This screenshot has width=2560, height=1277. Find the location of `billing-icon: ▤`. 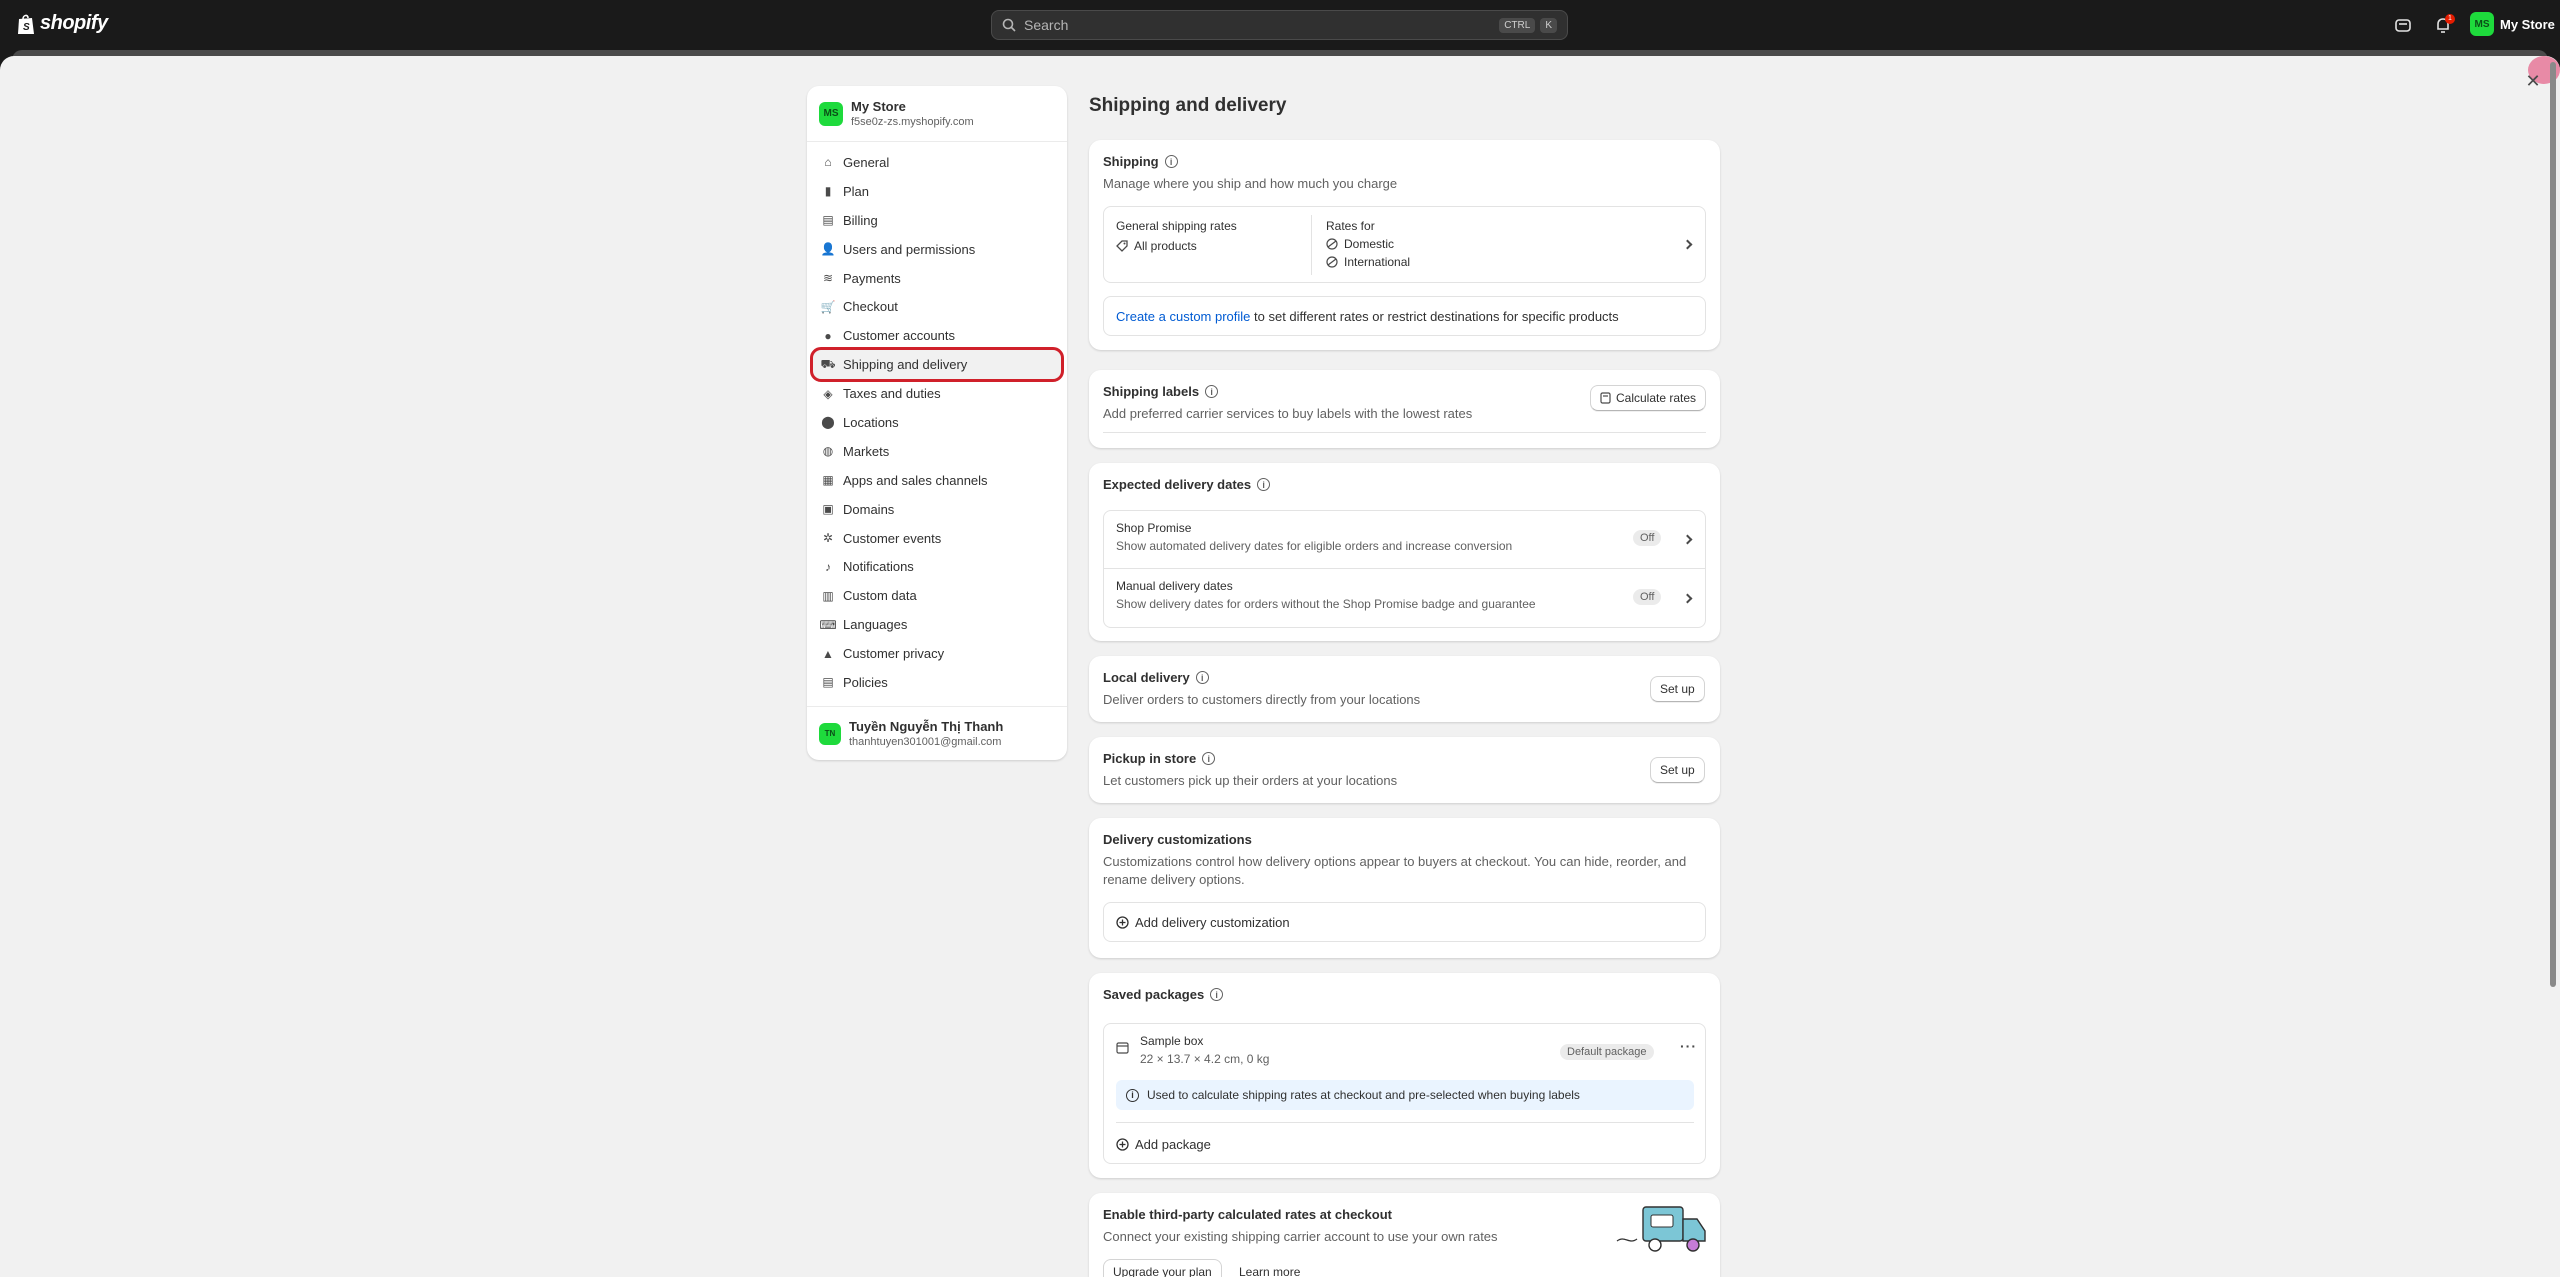

billing-icon: ▤ is located at coordinates (828, 220).